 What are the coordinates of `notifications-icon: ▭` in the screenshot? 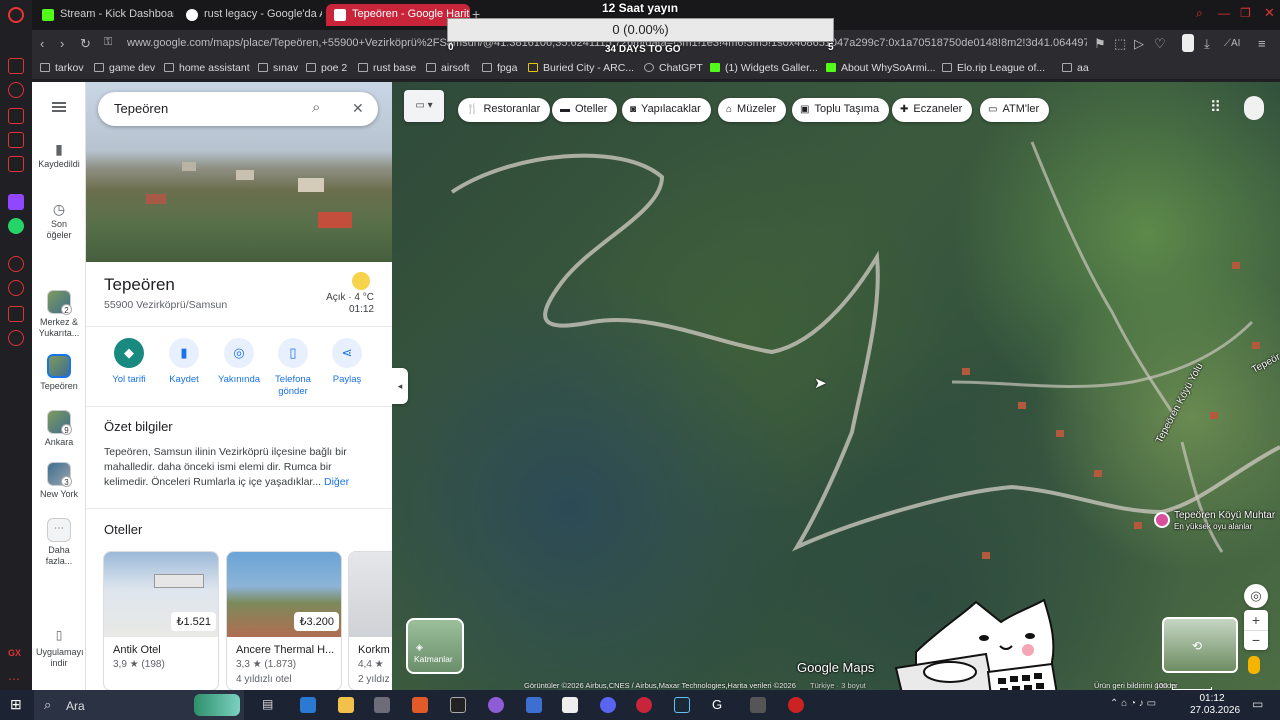 It's located at (1260, 705).